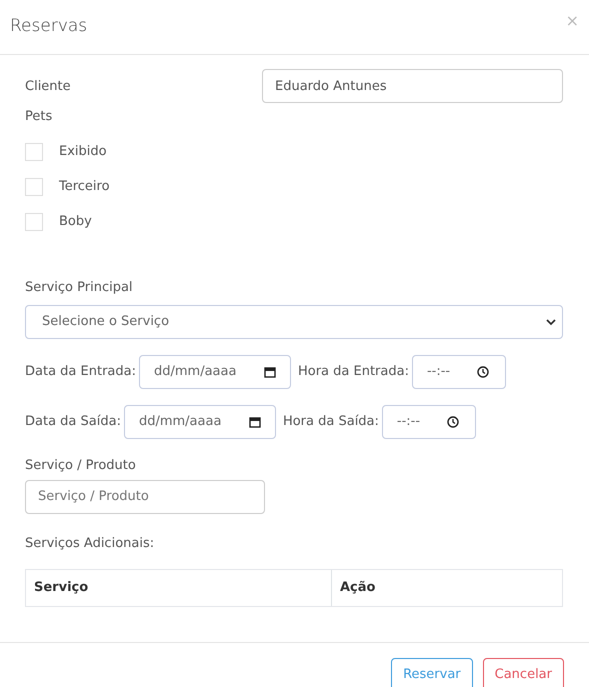 The height and width of the screenshot is (687, 589). What do you see at coordinates (80, 372) in the screenshot?
I see `field-label: Data da Entrada:` at bounding box center [80, 372].